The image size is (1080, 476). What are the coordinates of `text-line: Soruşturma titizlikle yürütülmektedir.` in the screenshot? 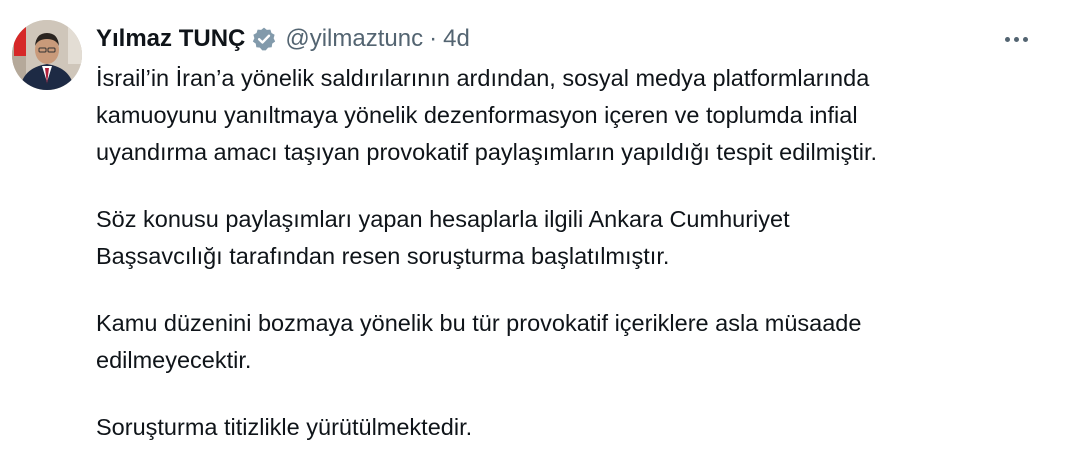 It's located at (284, 427).